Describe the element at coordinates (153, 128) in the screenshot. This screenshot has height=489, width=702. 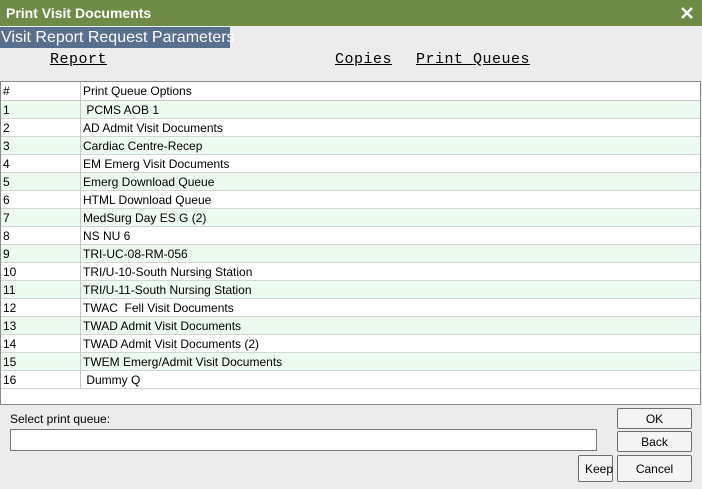
I see `print-queue-name: AD Admit Visit Documents` at that location.